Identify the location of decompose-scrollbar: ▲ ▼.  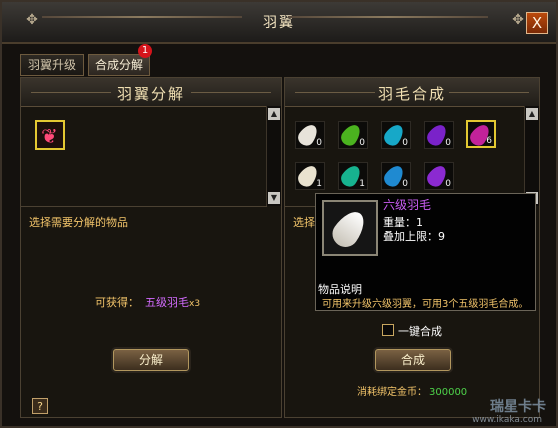
(273, 156).